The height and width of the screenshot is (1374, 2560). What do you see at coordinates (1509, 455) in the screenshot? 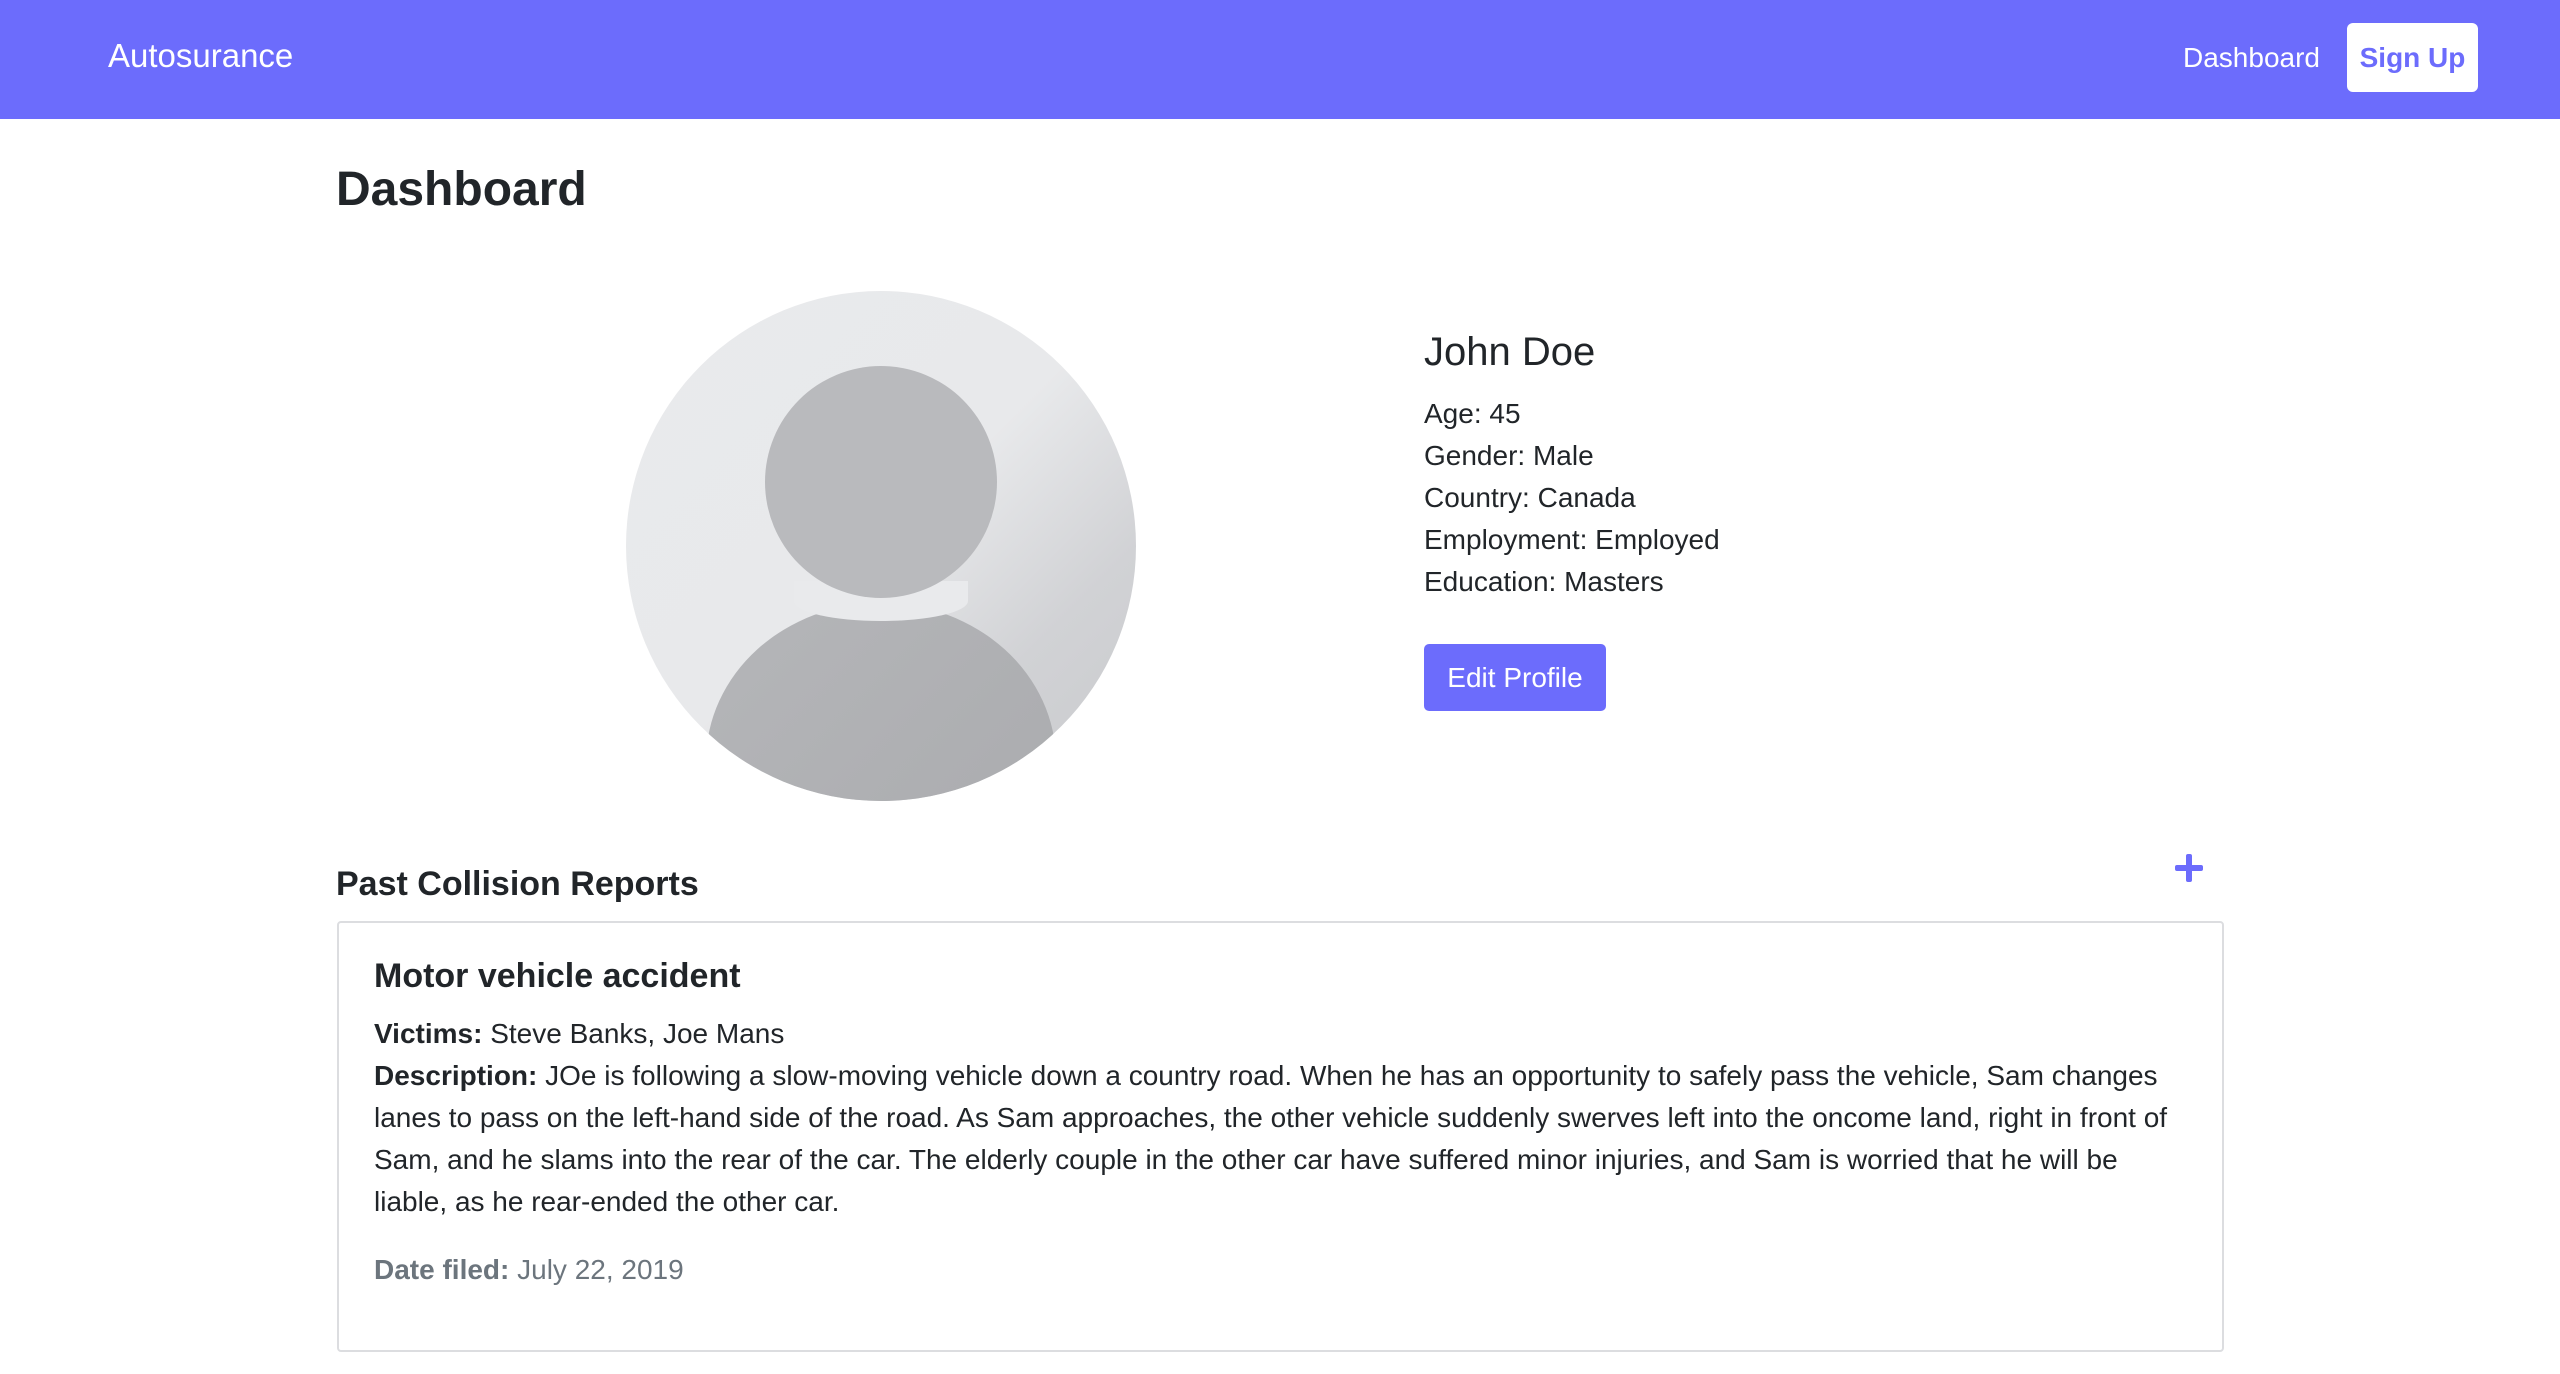
I see `profile-gender: Gender: Male` at bounding box center [1509, 455].